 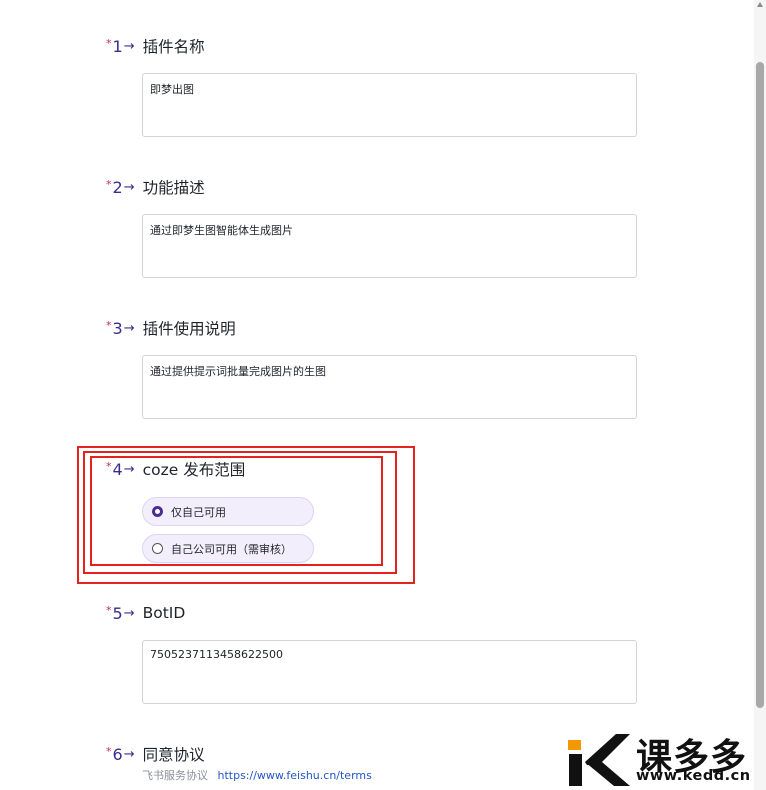 What do you see at coordinates (117, 187) in the screenshot?
I see `question-number: 2` at bounding box center [117, 187].